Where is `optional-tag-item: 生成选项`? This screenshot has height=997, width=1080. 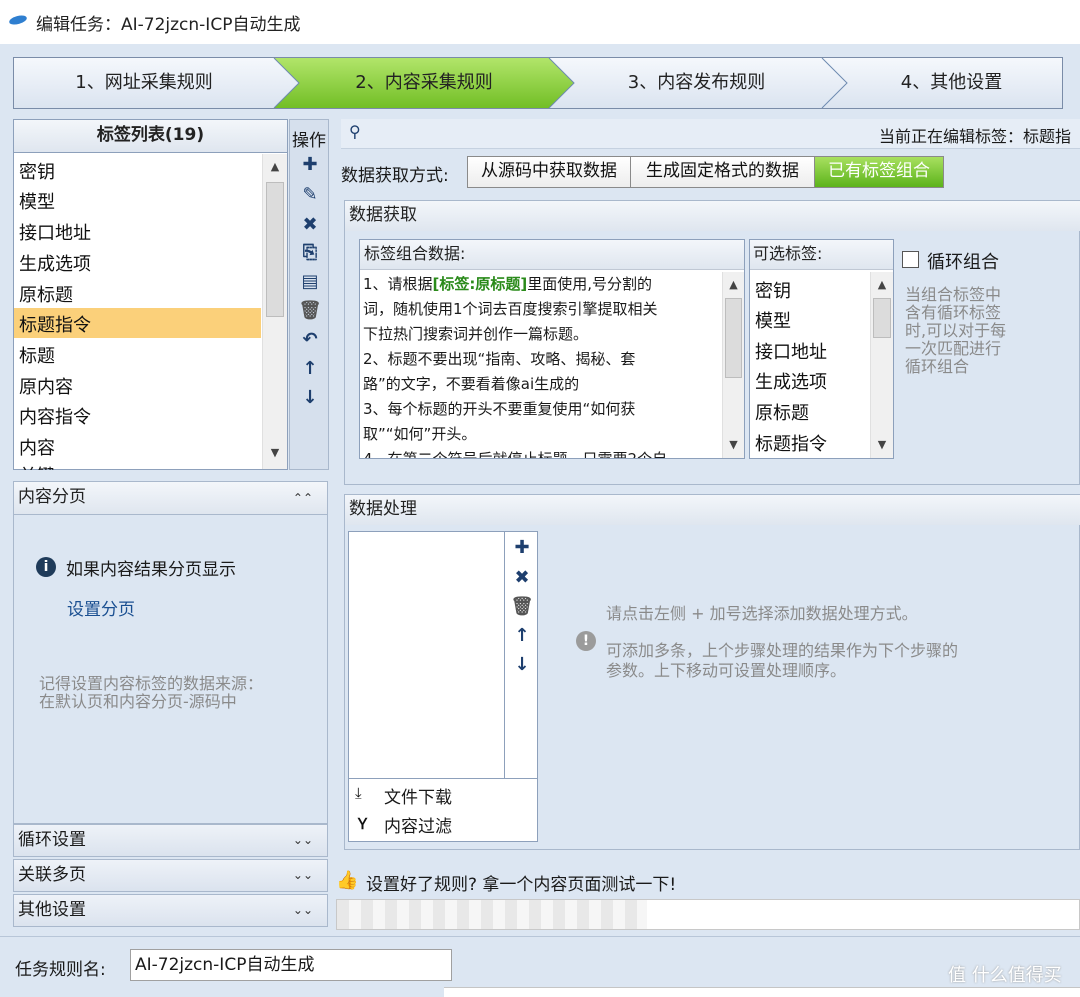 optional-tag-item: 生成选项 is located at coordinates (791, 381).